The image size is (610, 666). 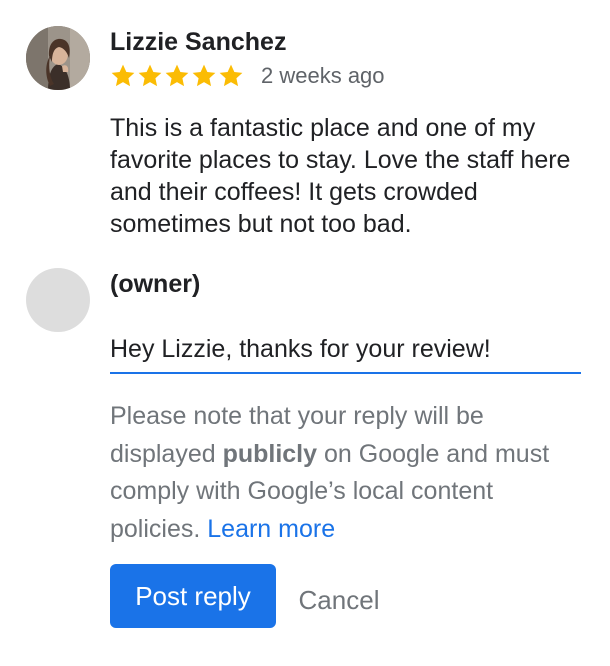 I want to click on reply-input, so click(x=345, y=350).